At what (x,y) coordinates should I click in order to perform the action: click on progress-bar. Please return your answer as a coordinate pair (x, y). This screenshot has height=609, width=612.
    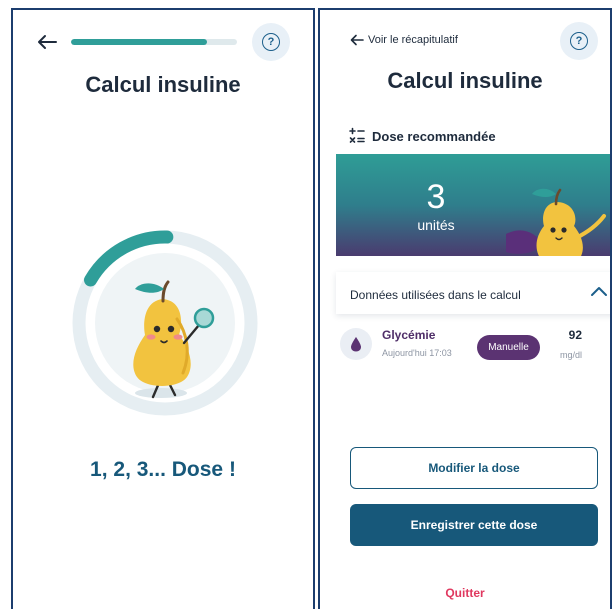
    Looking at the image, I should click on (154, 42).